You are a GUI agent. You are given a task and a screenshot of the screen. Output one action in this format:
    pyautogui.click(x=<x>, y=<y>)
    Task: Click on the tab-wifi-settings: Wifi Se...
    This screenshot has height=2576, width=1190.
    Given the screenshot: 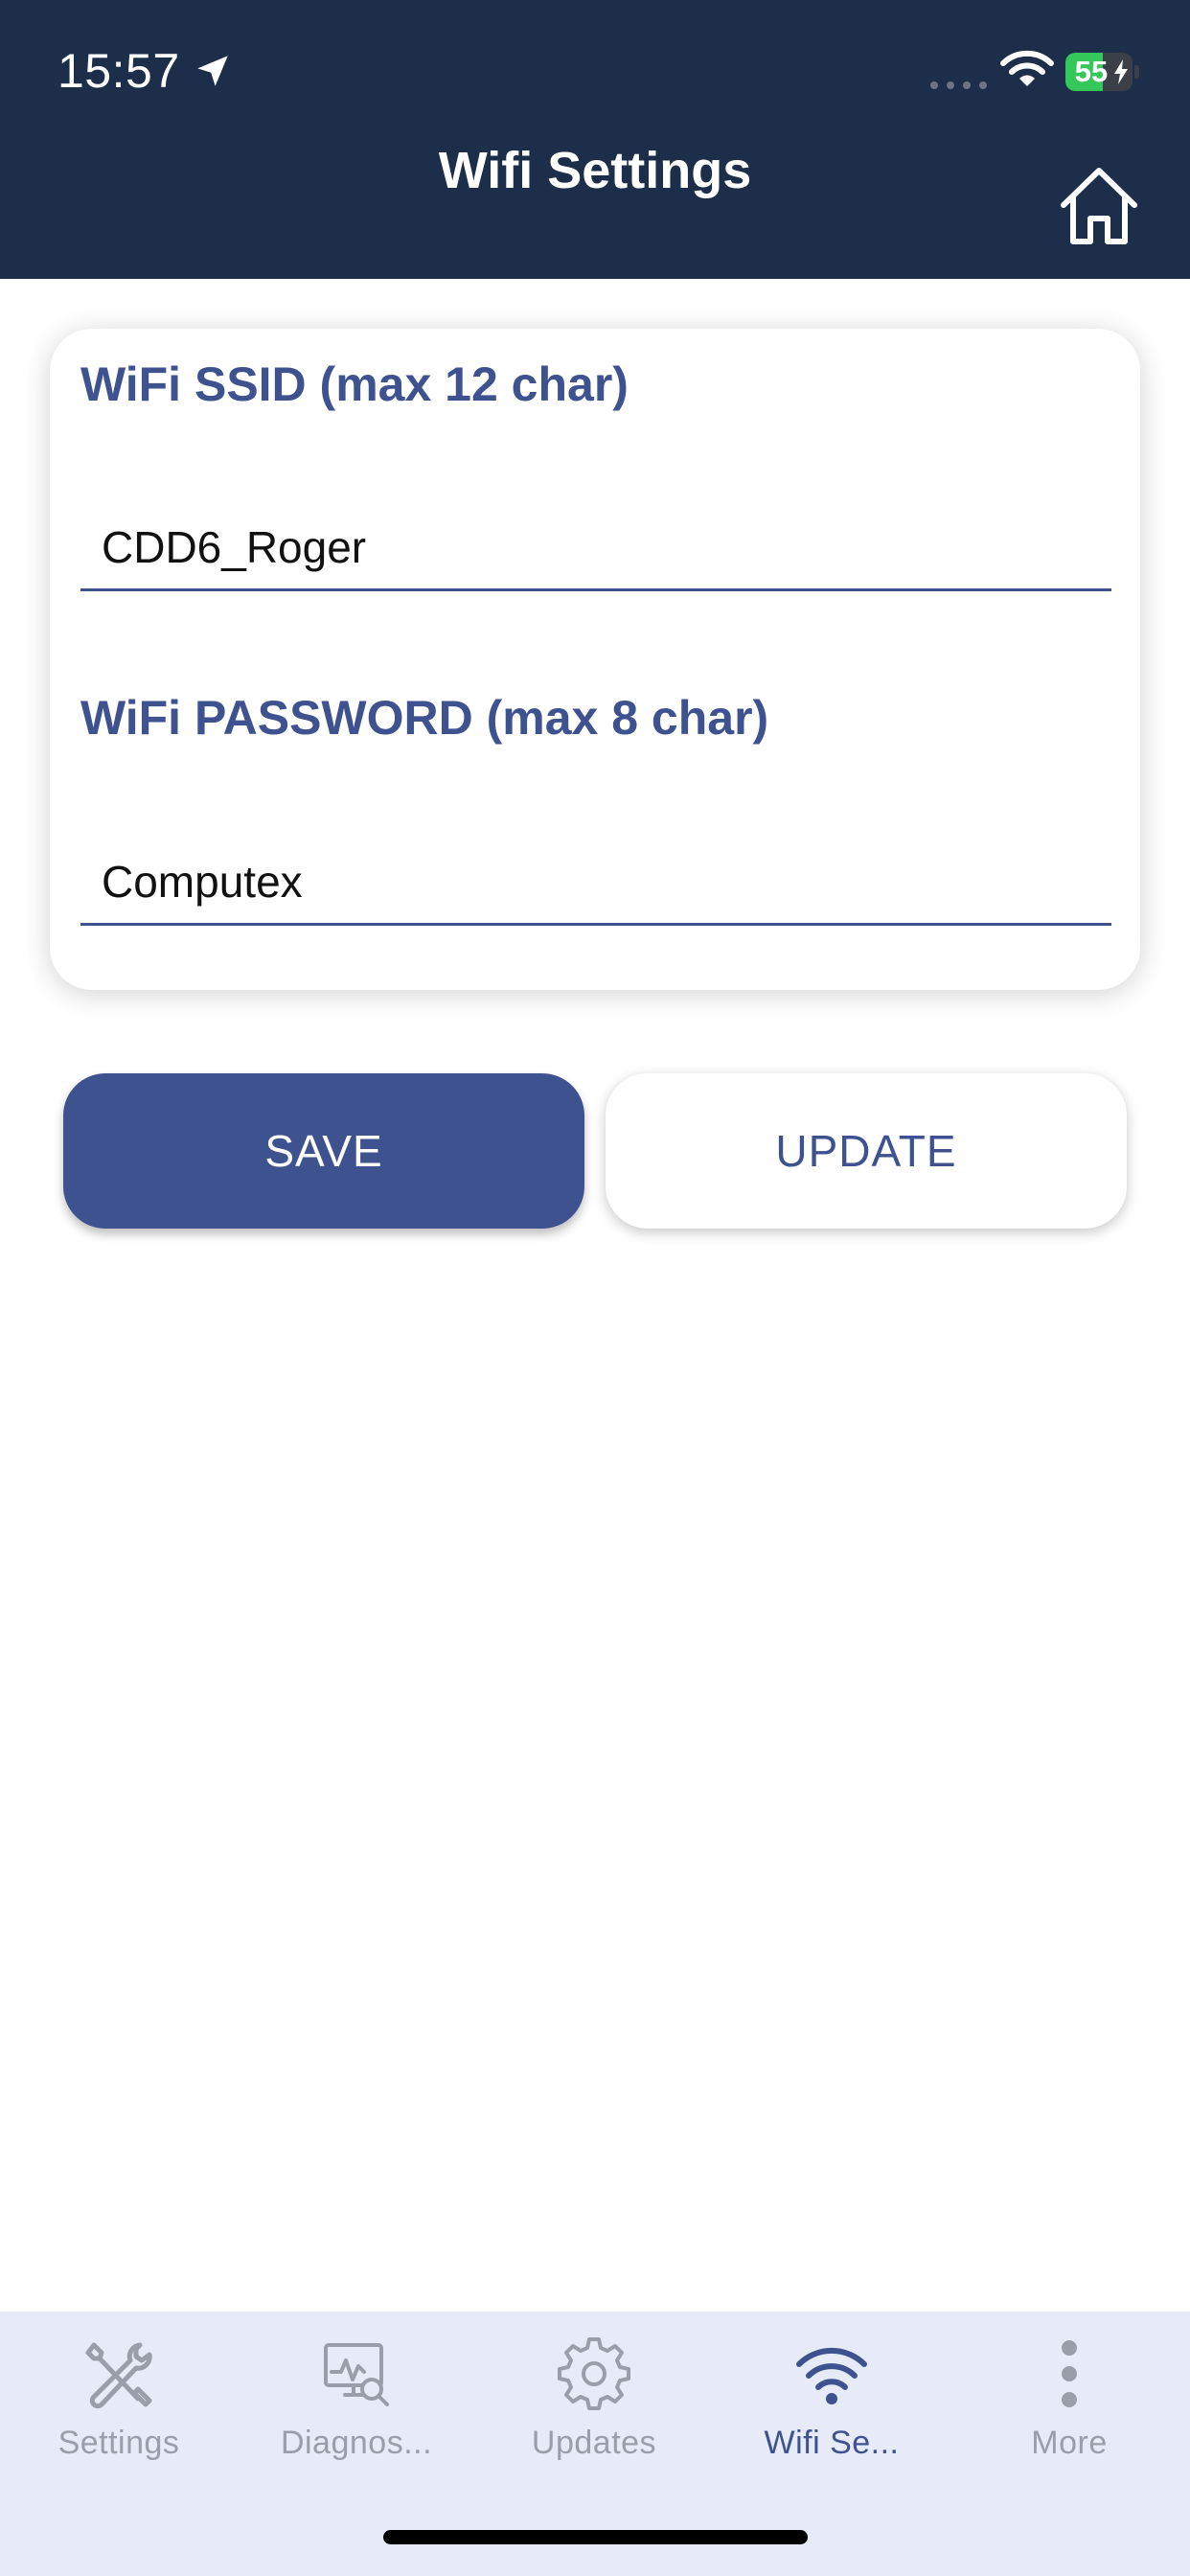 What is the action you would take?
    pyautogui.click(x=832, y=2403)
    